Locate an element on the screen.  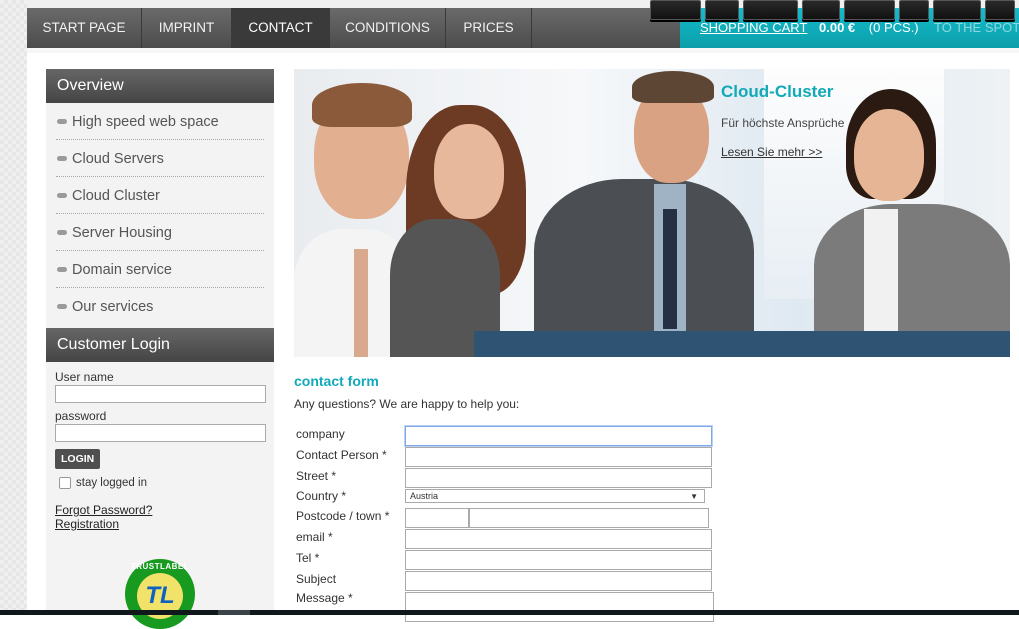
server-racks-decoration is located at coordinates (834, 11).